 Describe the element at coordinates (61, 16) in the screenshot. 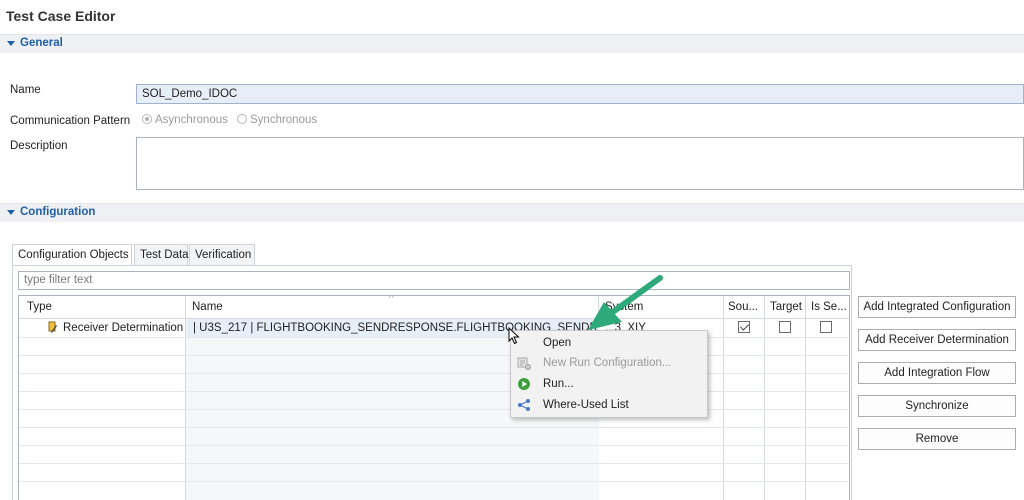

I see `editor-title: Test Case Editor` at that location.